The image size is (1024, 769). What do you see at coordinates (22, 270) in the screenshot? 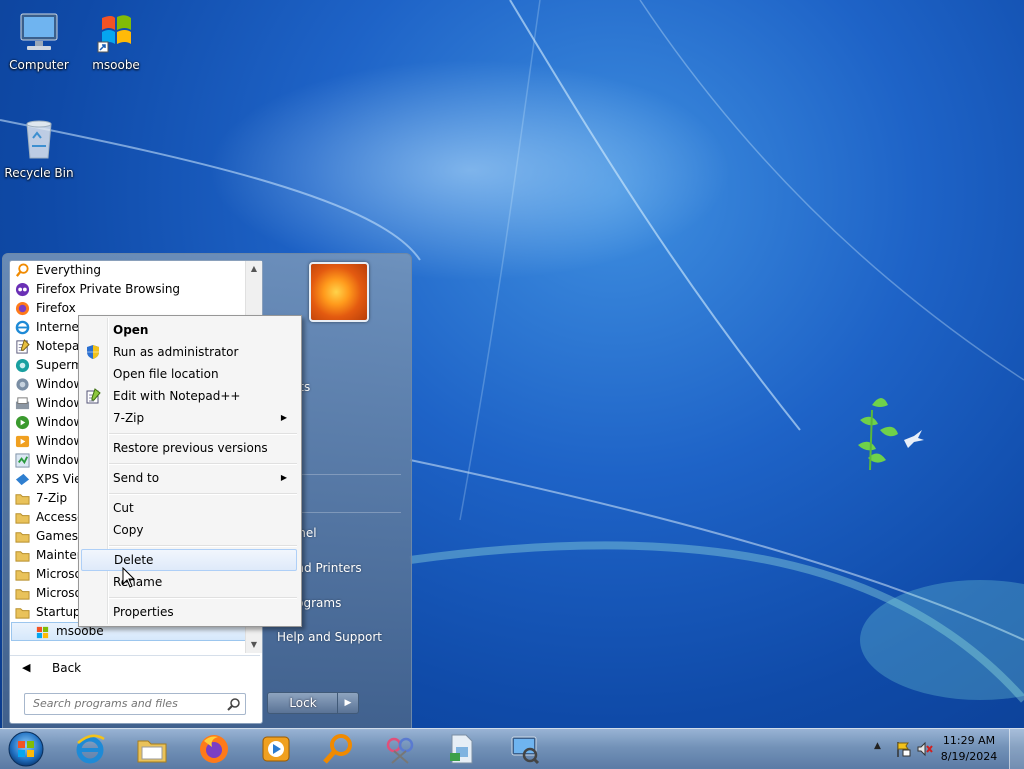
I see `search-orange-icon` at bounding box center [22, 270].